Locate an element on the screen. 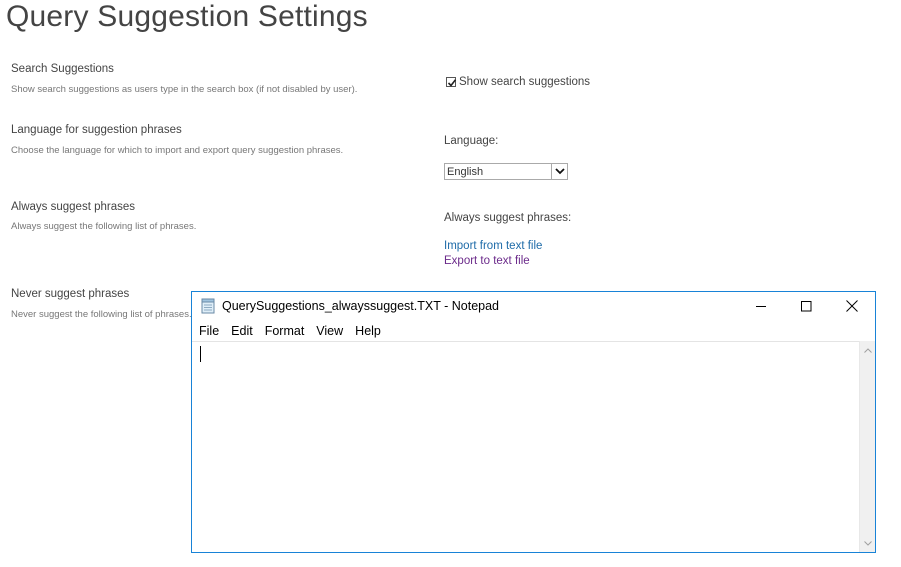 Image resolution: width=901 pixels, height=567 pixels. notepad-icon is located at coordinates (208, 306).